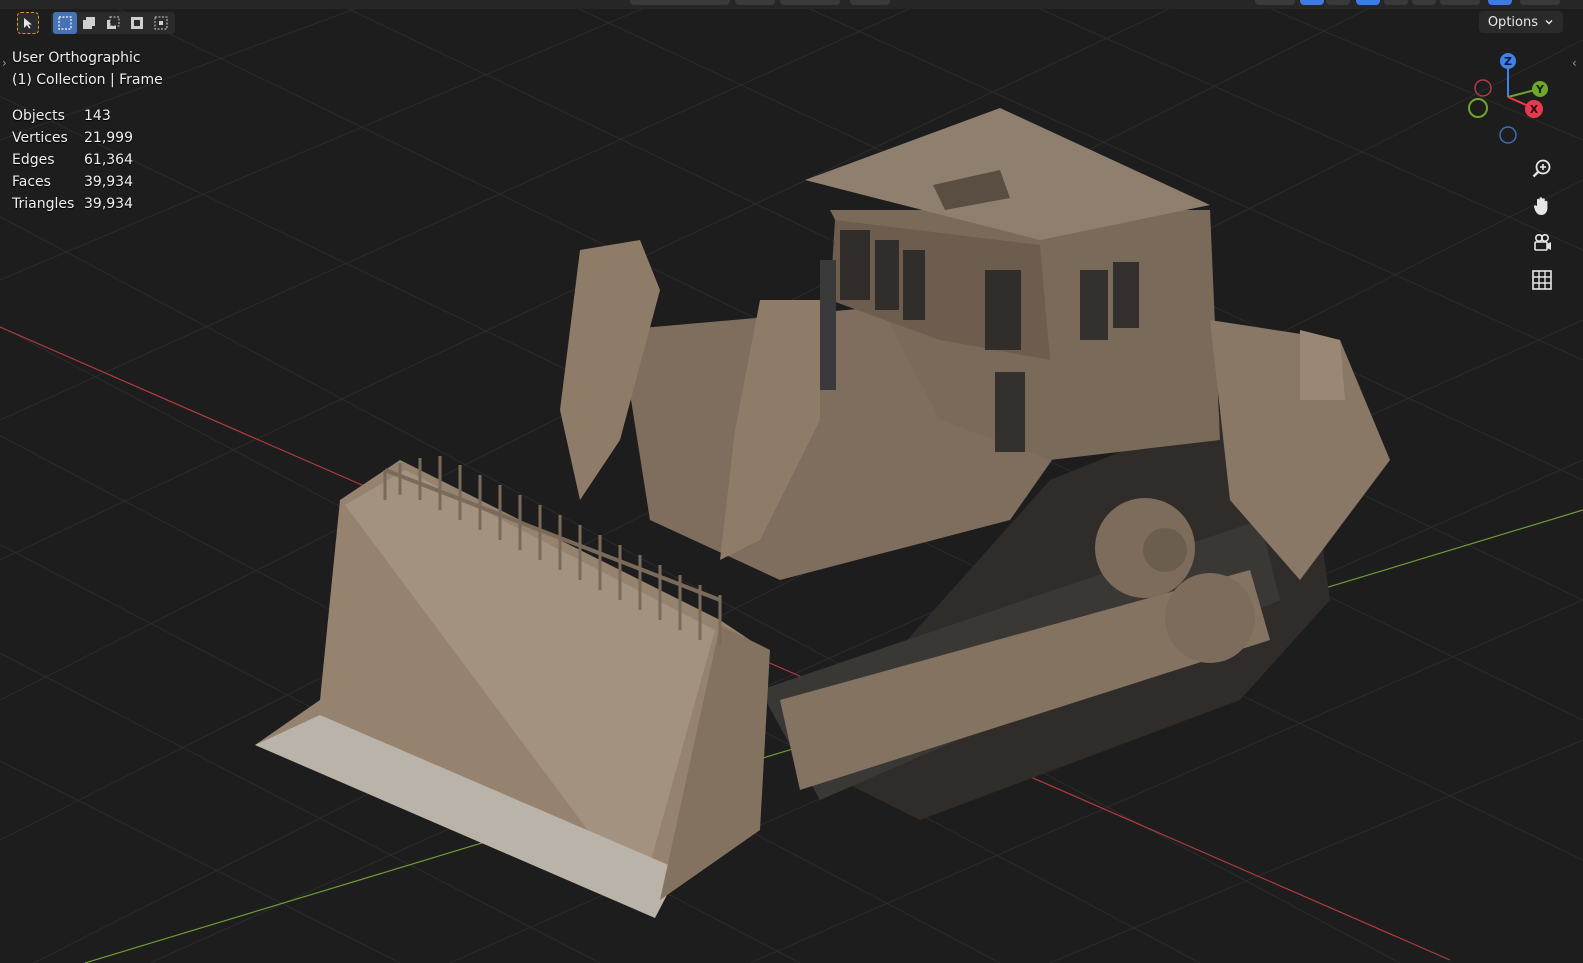  I want to click on grid-ortho-icon, so click(1542, 280).